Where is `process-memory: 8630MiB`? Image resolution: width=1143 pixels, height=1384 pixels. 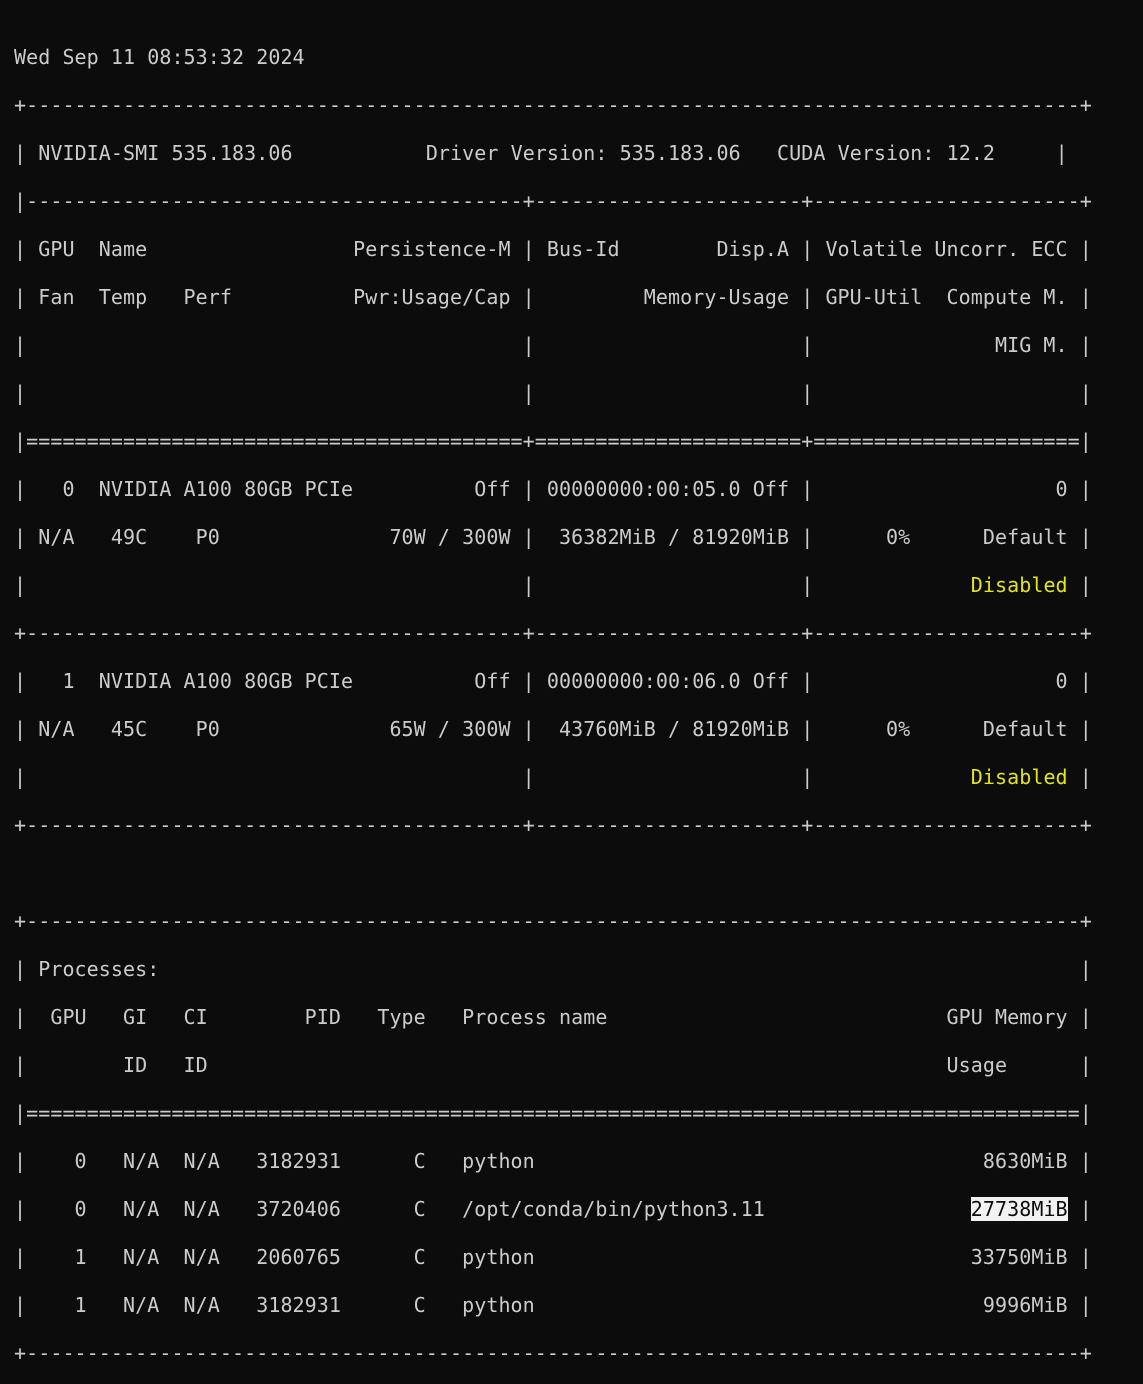
process-memory: 8630MiB is located at coordinates (1025, 1161).